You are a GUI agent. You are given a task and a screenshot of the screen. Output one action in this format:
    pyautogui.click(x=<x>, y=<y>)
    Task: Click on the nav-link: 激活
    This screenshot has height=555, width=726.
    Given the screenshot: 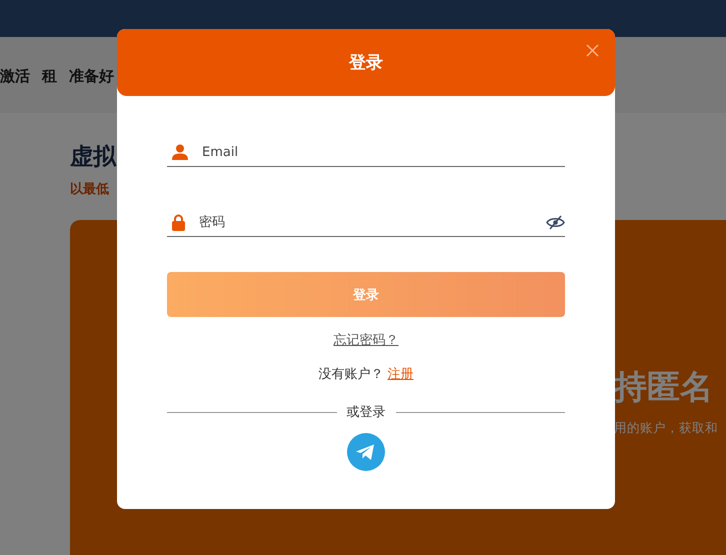 What is the action you would take?
    pyautogui.click(x=15, y=76)
    